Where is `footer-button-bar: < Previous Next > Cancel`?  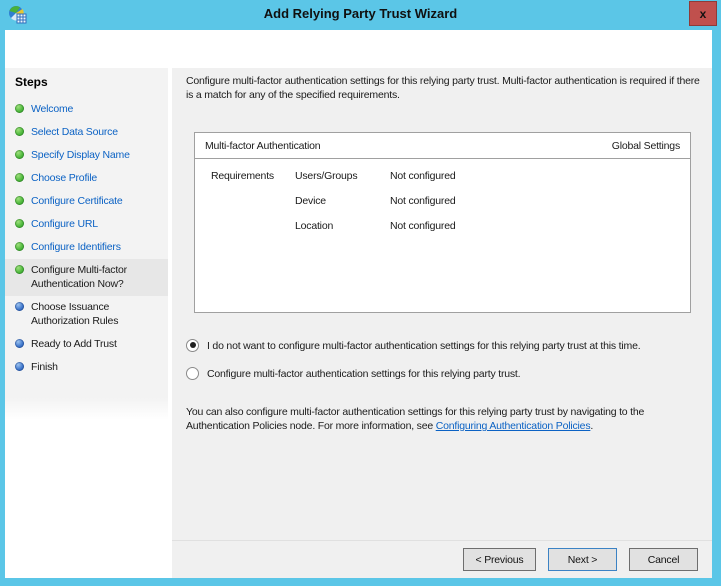 footer-button-bar: < Previous Next > Cancel is located at coordinates (442, 559).